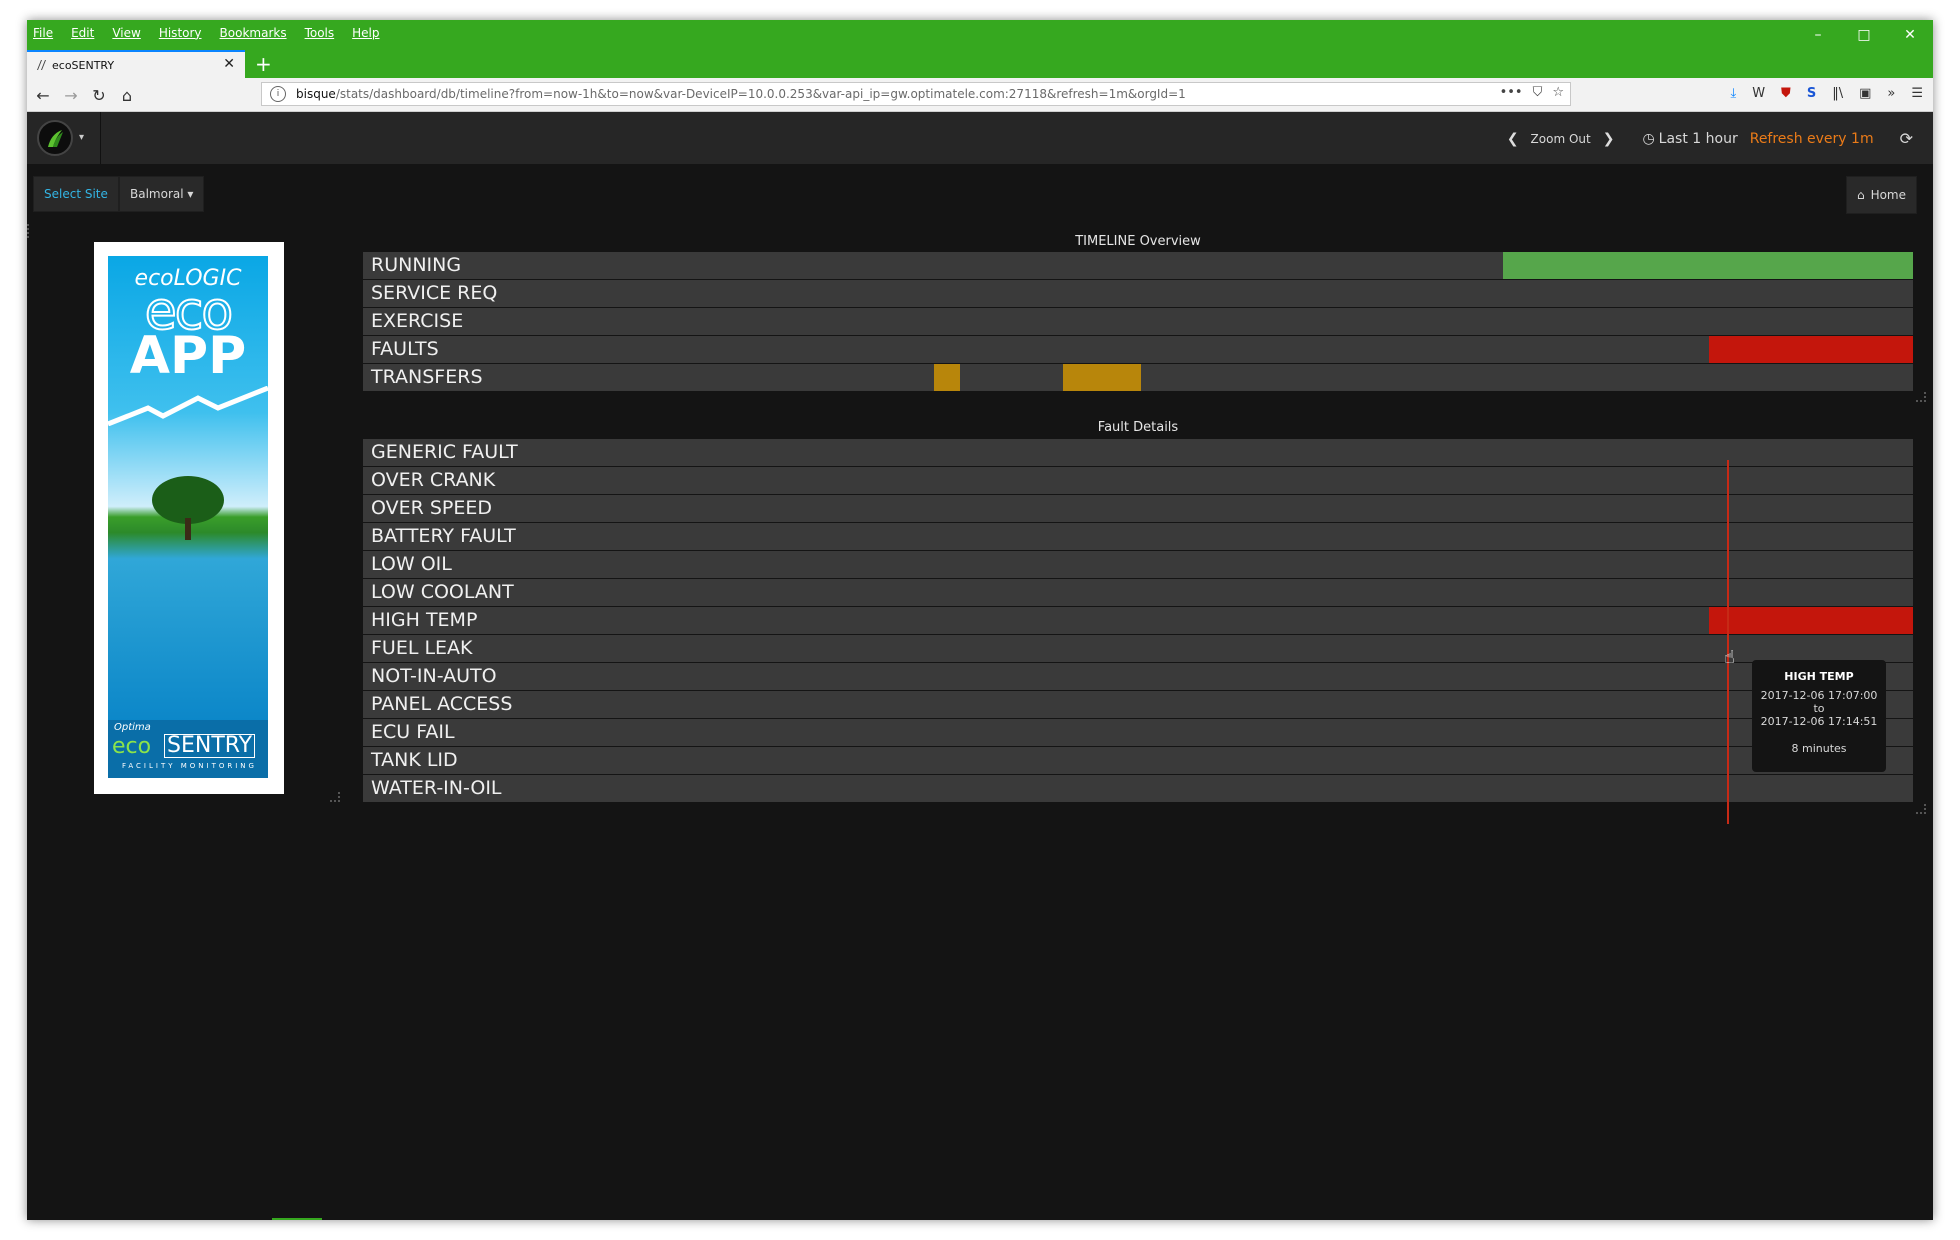  Describe the element at coordinates (263, 64) in the screenshot. I see `new-tab-button: +` at that location.